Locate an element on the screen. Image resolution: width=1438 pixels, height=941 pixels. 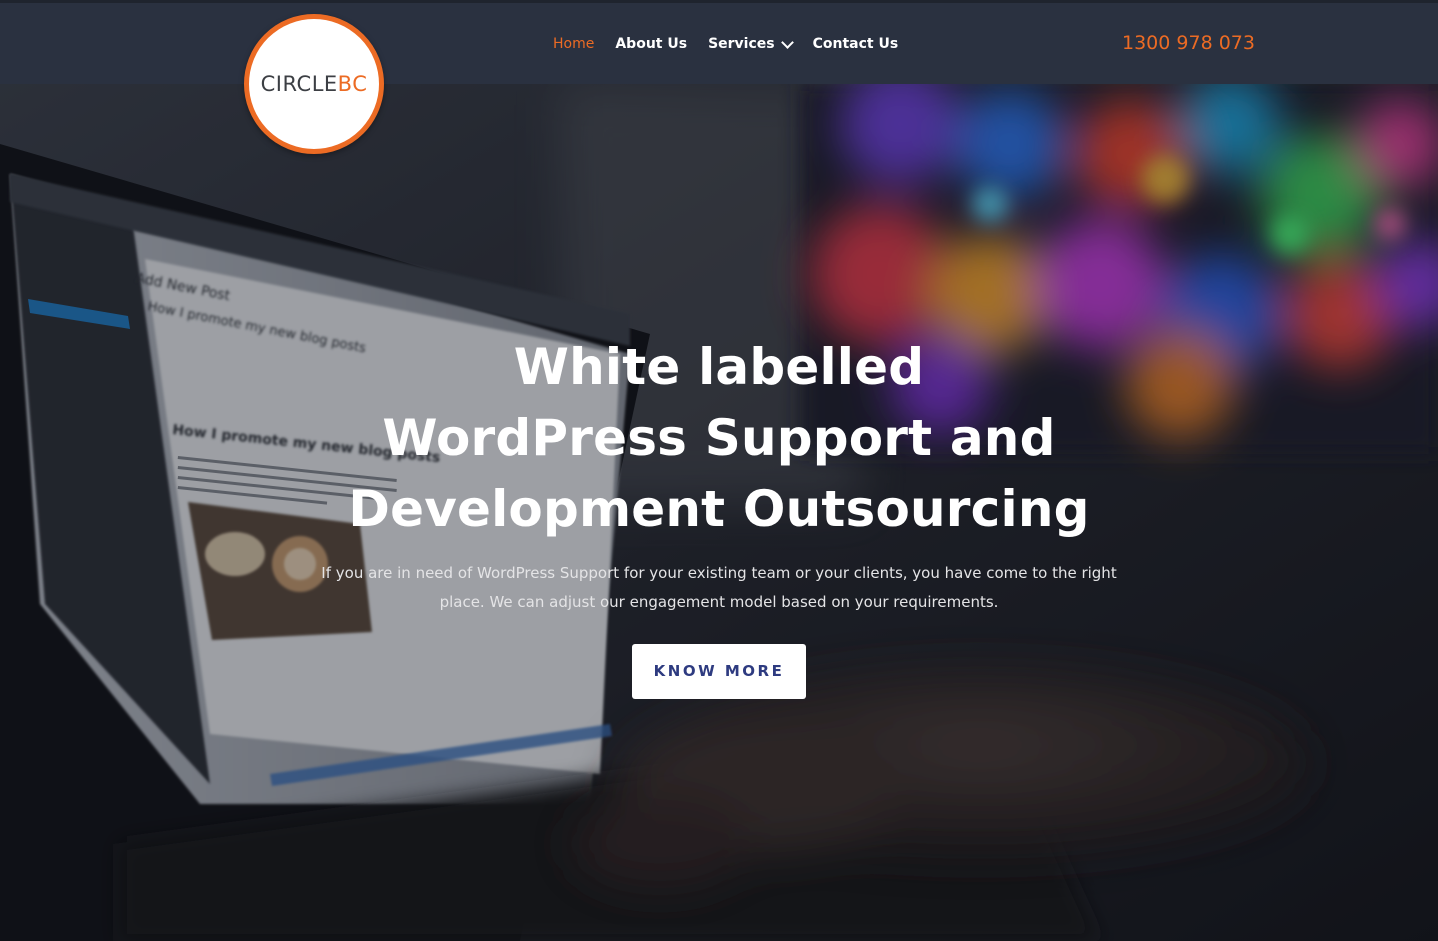
nav-item-contact-us: Contact Us is located at coordinates (856, 44).